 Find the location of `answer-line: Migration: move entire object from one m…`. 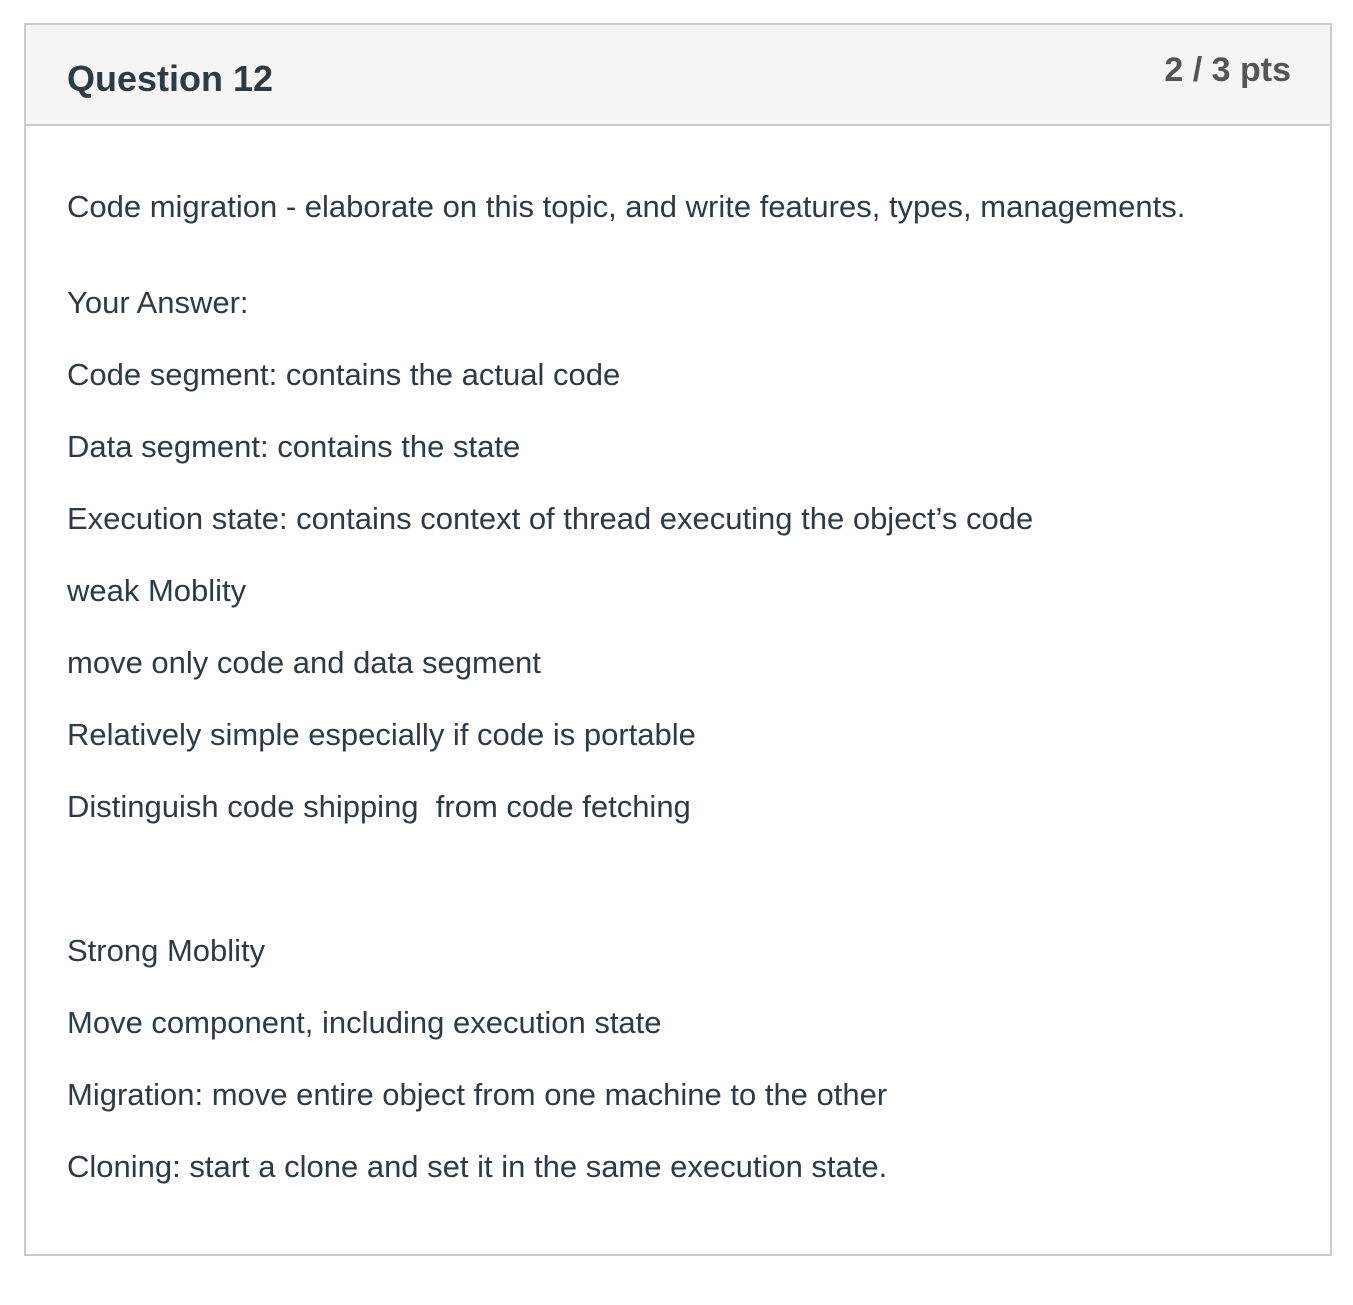

answer-line: Migration: move entire object from one m… is located at coordinates (477, 1094).